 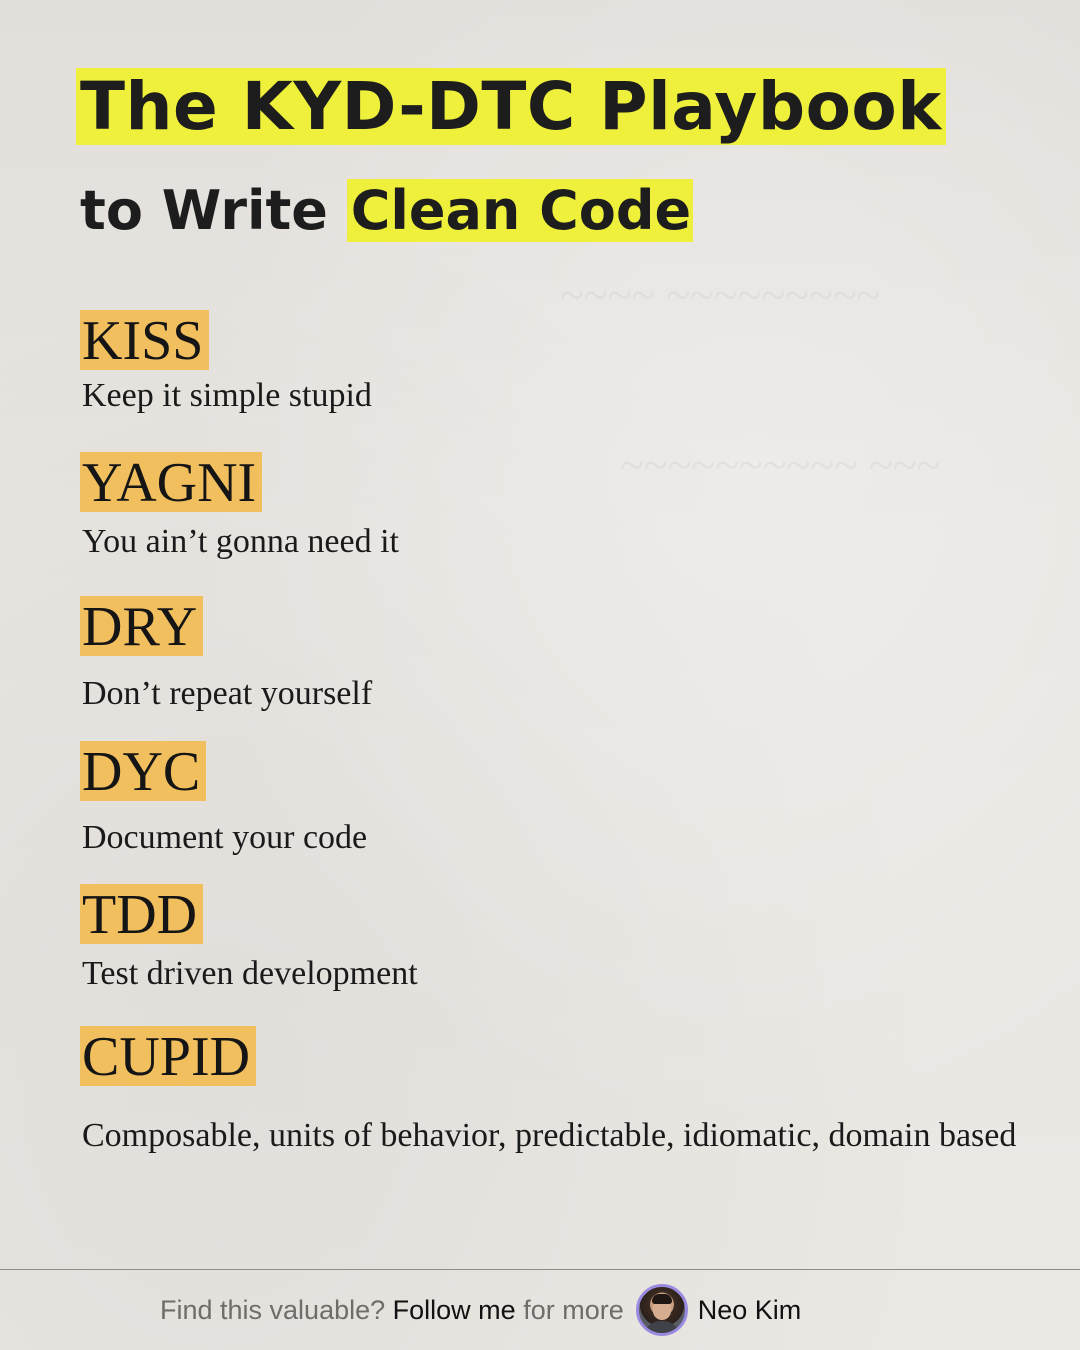 I want to click on paper-texture: ~~~~ ~~~~~~~~~, so click(x=720, y=295).